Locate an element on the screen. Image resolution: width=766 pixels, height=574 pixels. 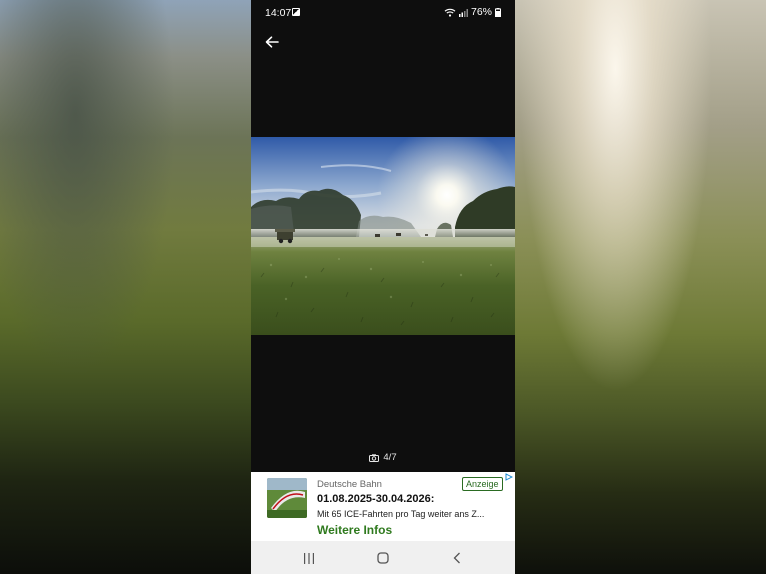
home-icon is located at coordinates (383, 558).